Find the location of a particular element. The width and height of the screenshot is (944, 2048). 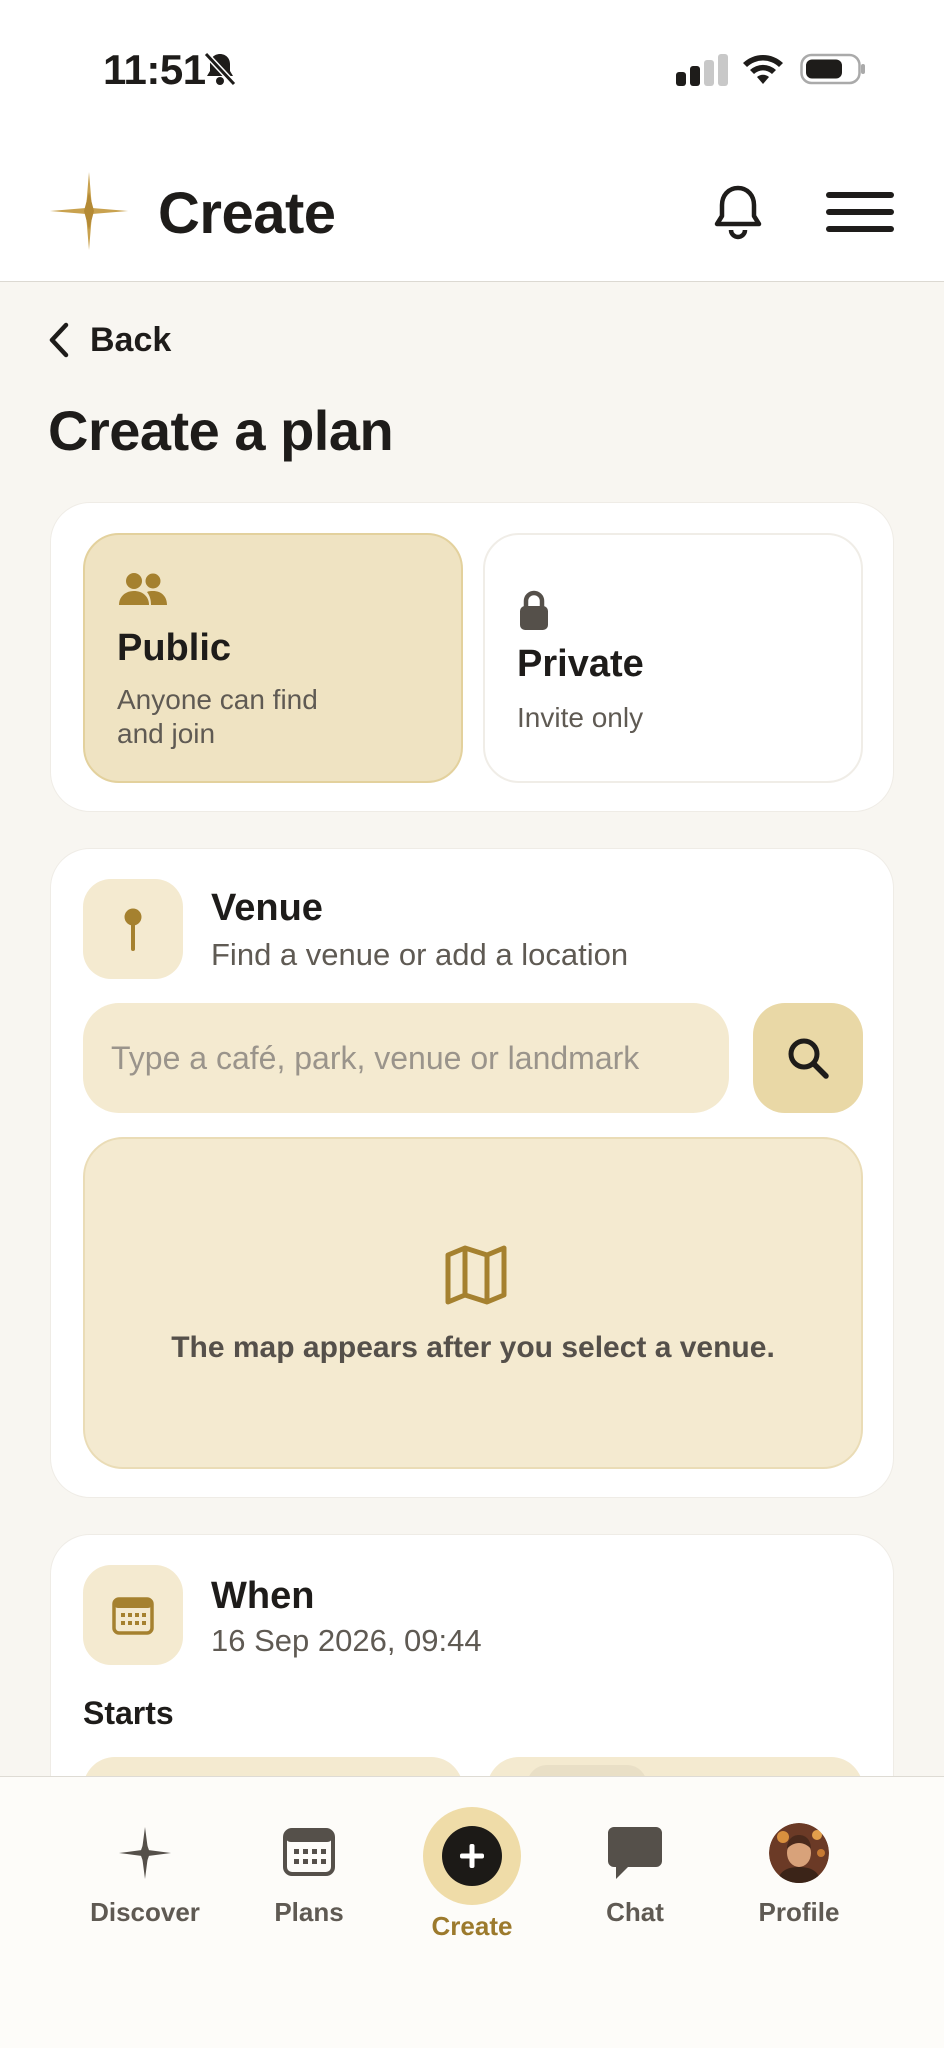

bell-icon is located at coordinates (738, 212).